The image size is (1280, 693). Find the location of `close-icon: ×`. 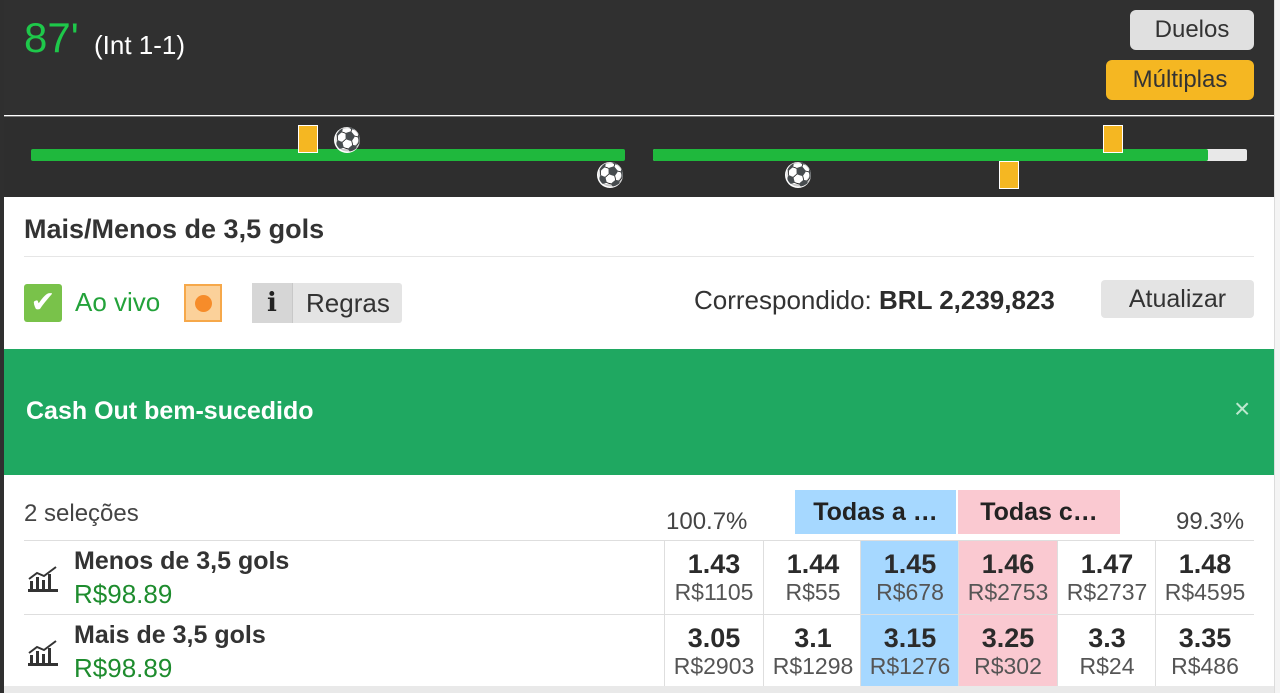

close-icon: × is located at coordinates (1242, 409).